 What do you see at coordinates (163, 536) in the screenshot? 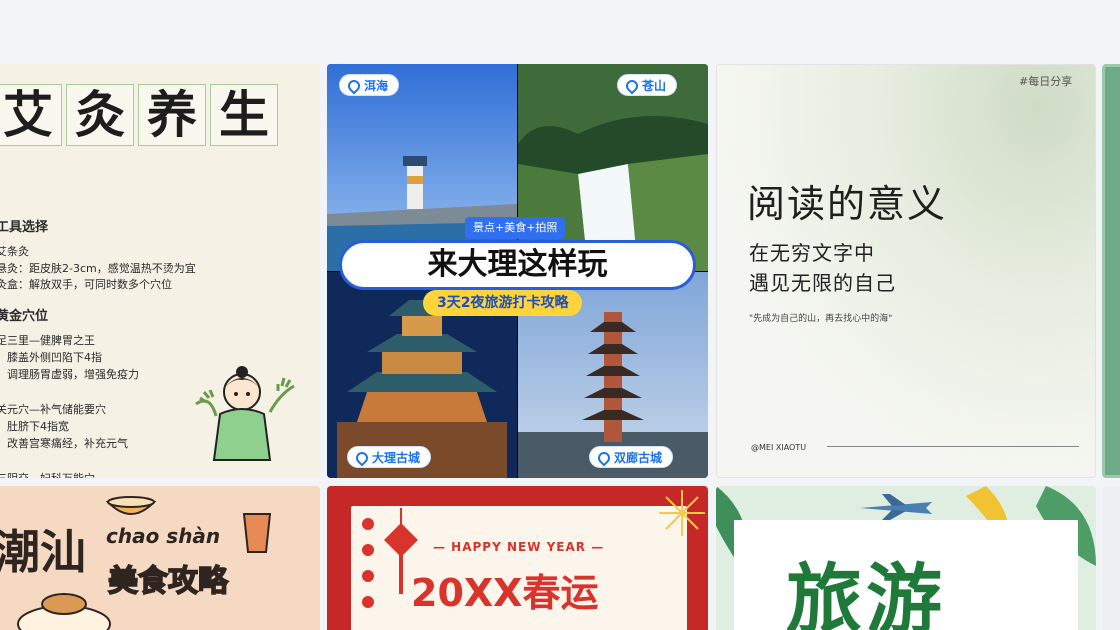
I see `card-pinyin: chao shàn` at bounding box center [163, 536].